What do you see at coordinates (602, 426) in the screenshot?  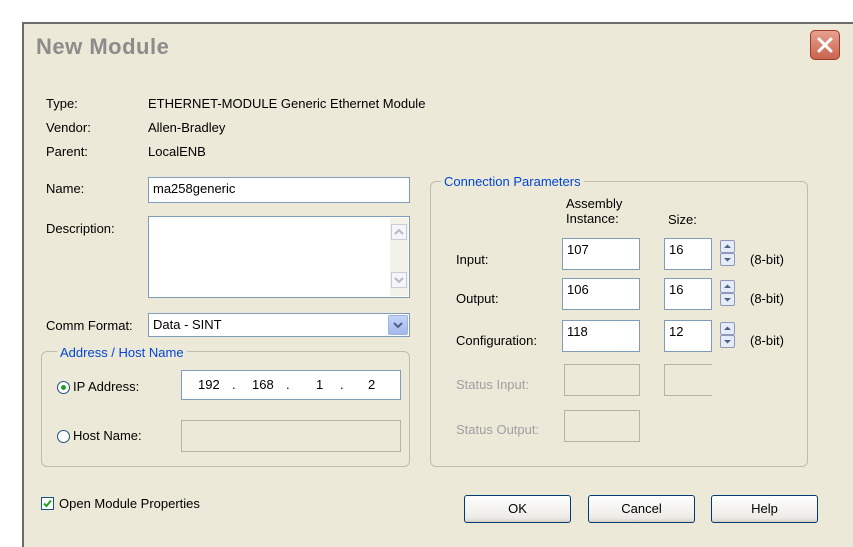 I see `status-output-instance-field` at bounding box center [602, 426].